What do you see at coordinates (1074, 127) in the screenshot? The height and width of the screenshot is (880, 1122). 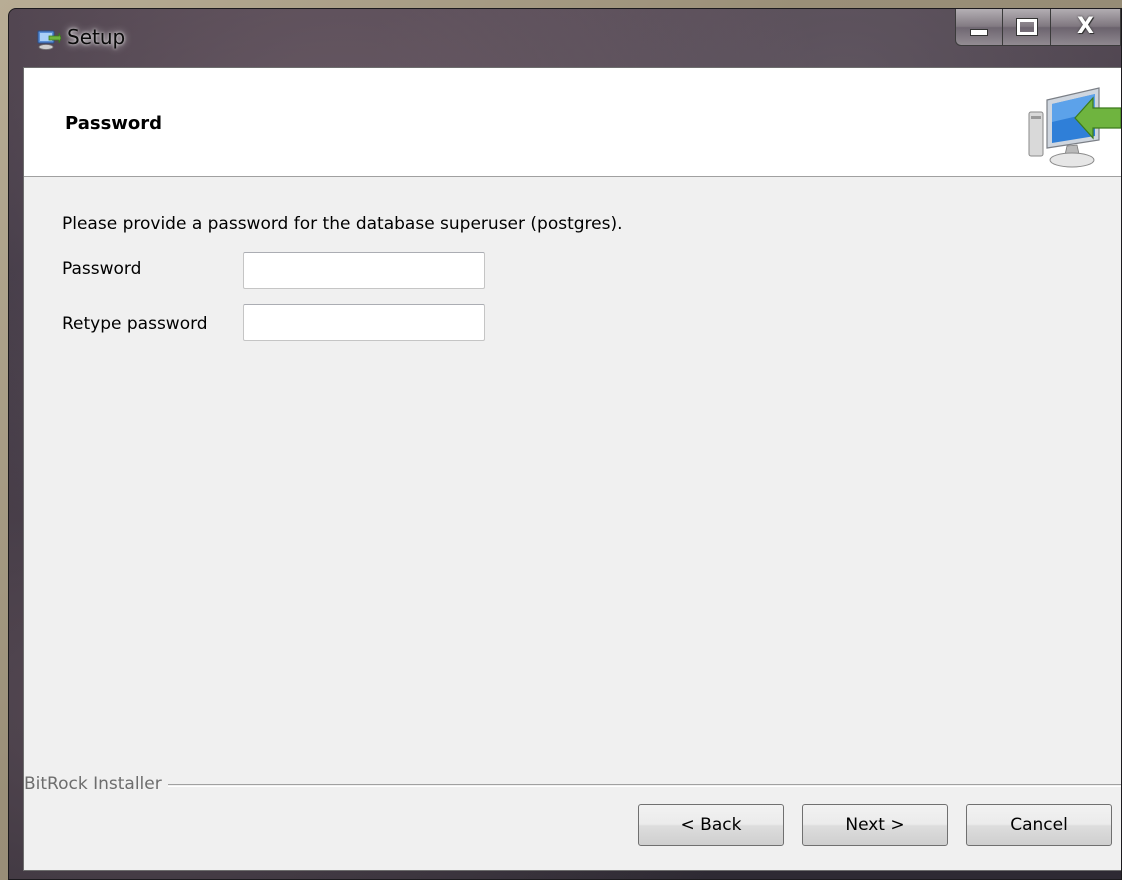 I see `computer-install-icon` at bounding box center [1074, 127].